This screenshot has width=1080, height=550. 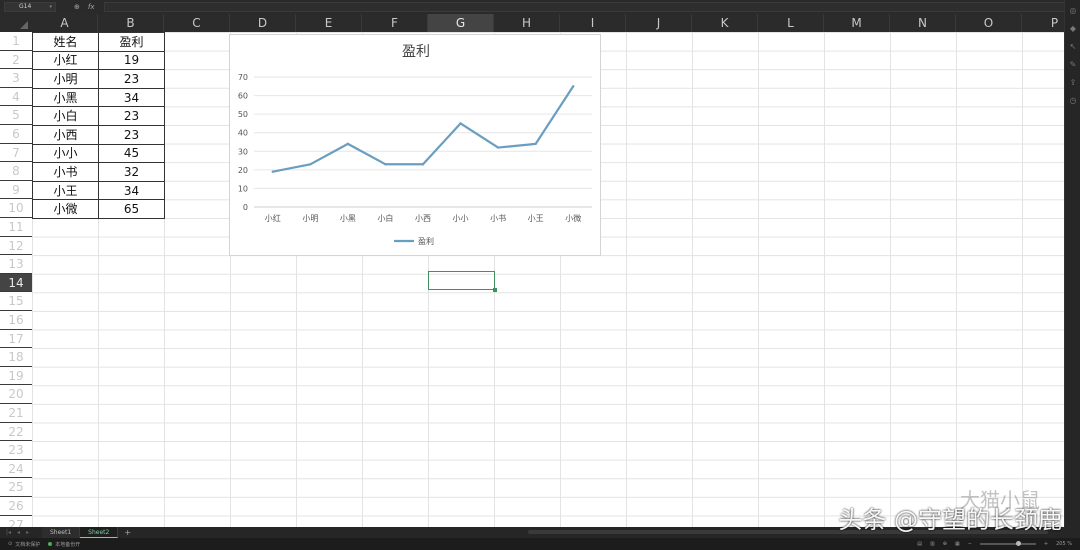 What do you see at coordinates (16, 283) in the screenshot?
I see `row-header-14: 14` at bounding box center [16, 283].